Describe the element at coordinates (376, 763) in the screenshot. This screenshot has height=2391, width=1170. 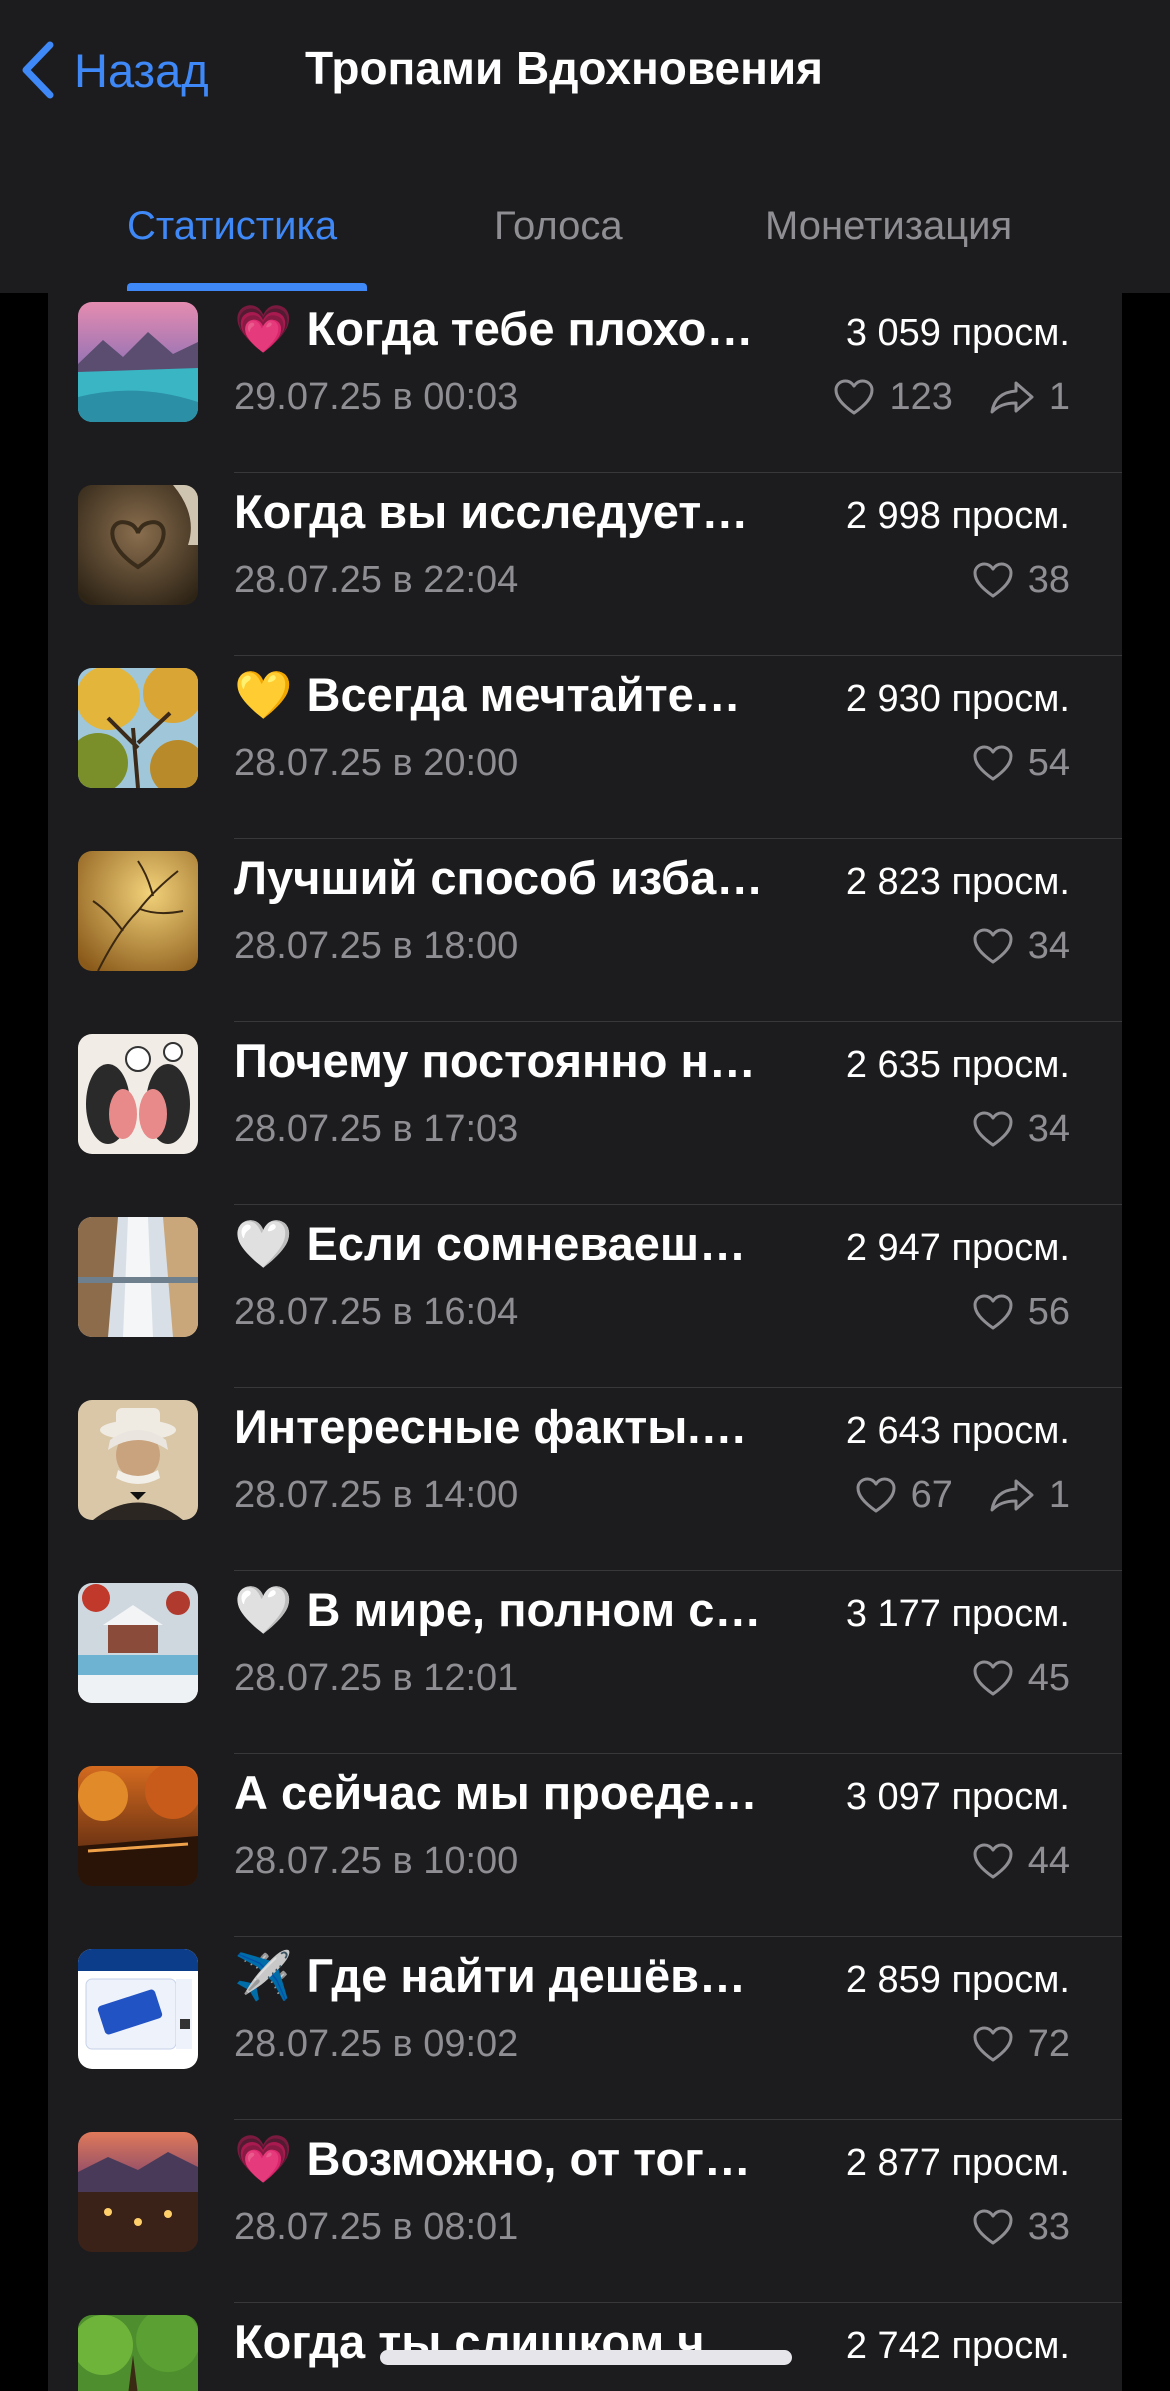
I see `post-date: 28.07.25 в 20:00` at that location.